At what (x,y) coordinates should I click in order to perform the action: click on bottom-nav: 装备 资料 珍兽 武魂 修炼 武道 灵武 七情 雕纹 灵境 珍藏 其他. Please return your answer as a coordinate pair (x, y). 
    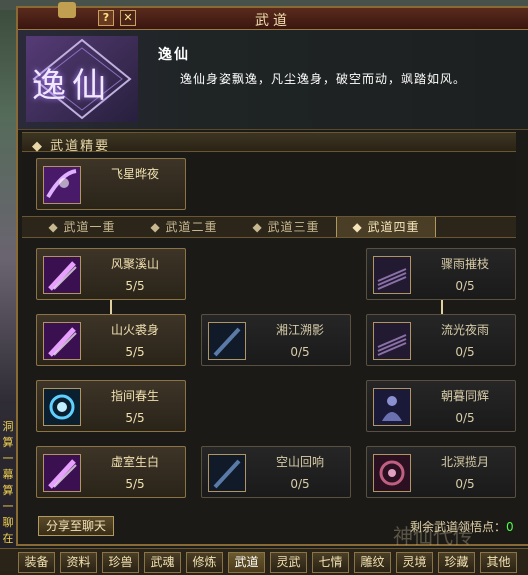
    Looking at the image, I should click on (264, 561).